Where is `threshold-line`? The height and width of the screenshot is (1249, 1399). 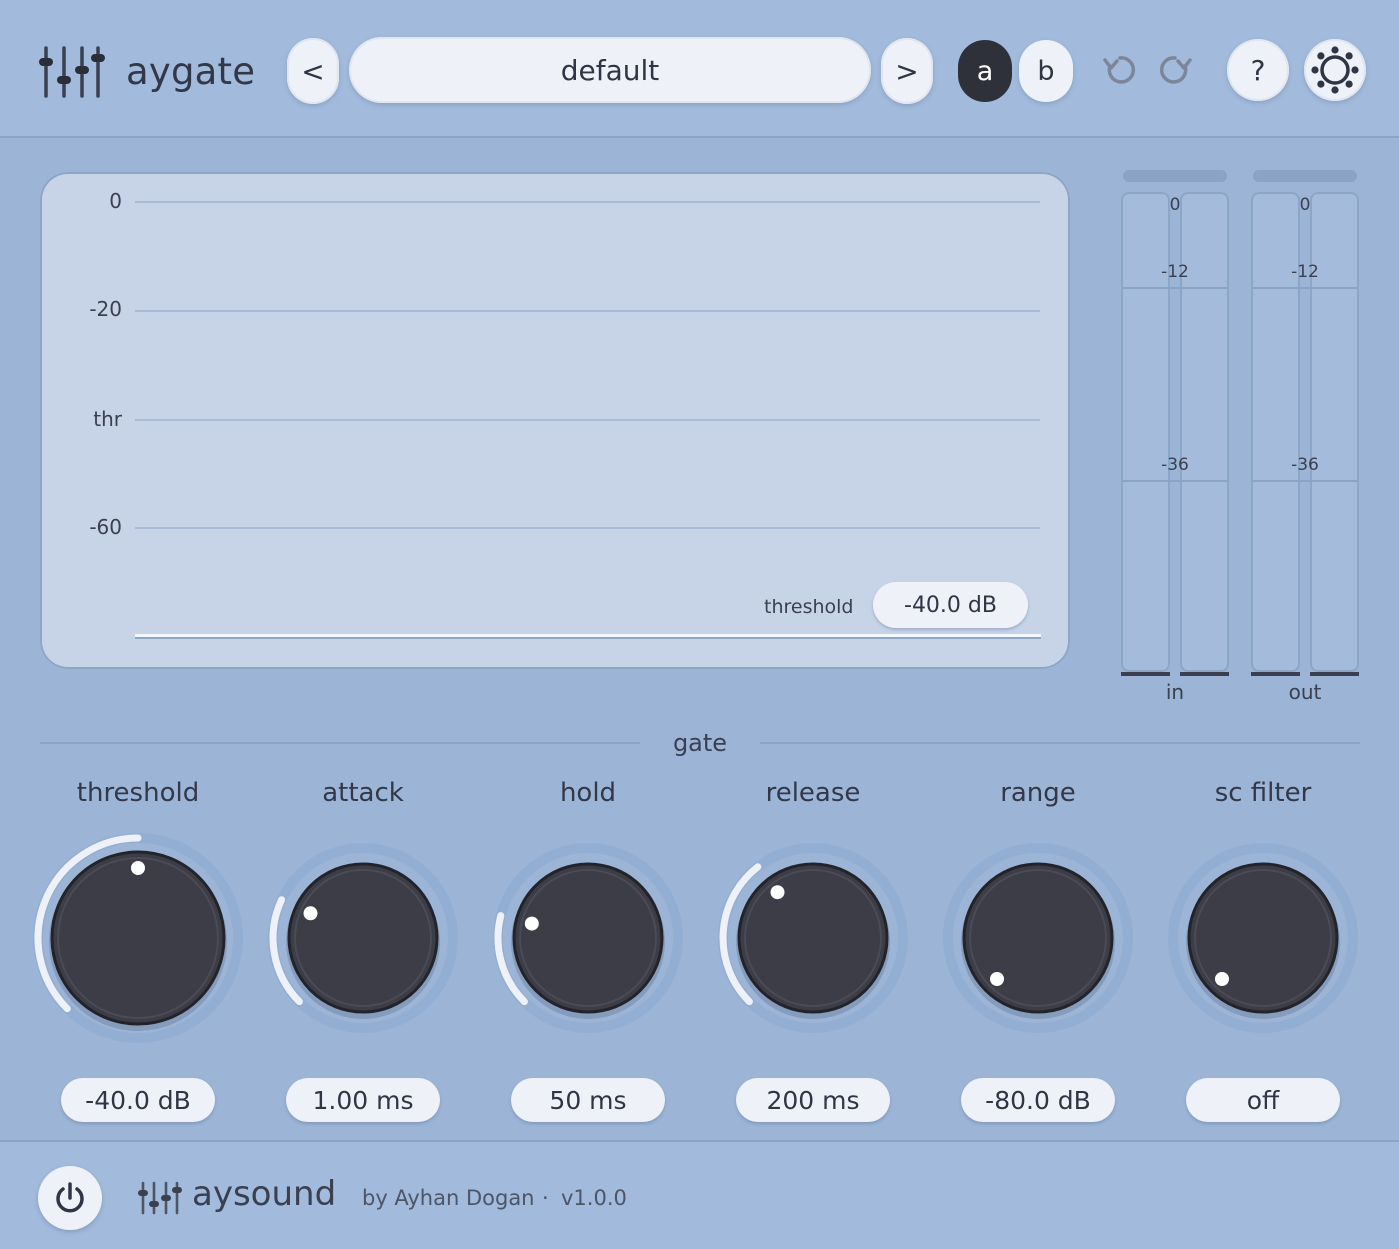
threshold-line is located at coordinates (588, 635).